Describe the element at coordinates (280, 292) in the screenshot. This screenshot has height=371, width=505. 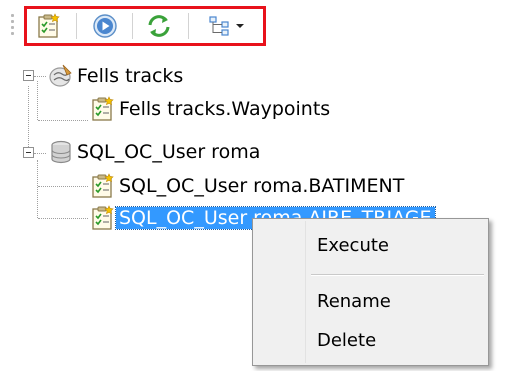
I see `menu-icon-gutter` at that location.